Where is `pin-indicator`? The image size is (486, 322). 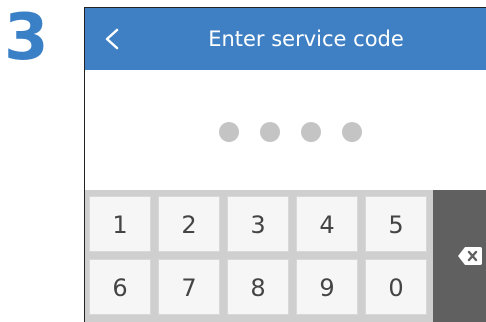
pin-indicator is located at coordinates (299, 132).